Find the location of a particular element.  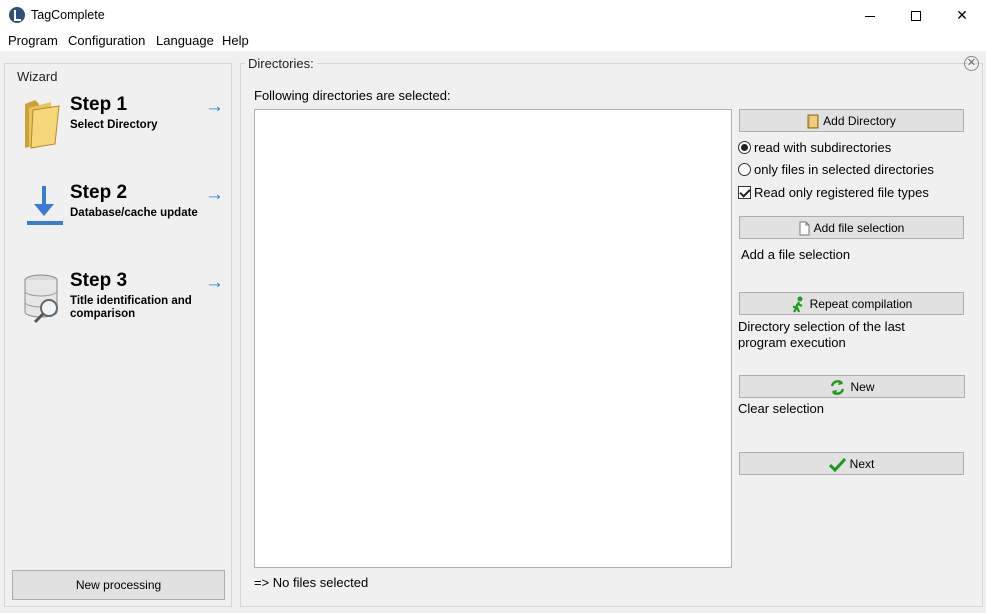

next-button: Next is located at coordinates (851, 463).